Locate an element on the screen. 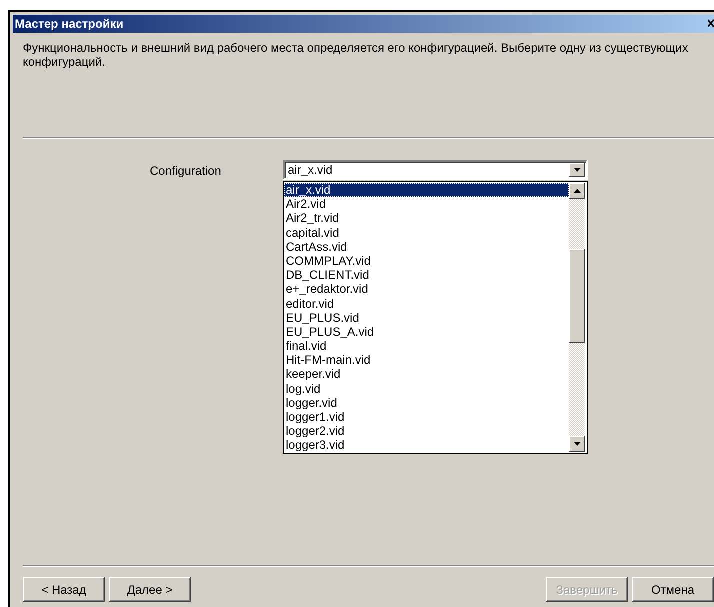 The width and height of the screenshot is (714, 607). list-item: EU_PLUS.vid is located at coordinates (426, 317).